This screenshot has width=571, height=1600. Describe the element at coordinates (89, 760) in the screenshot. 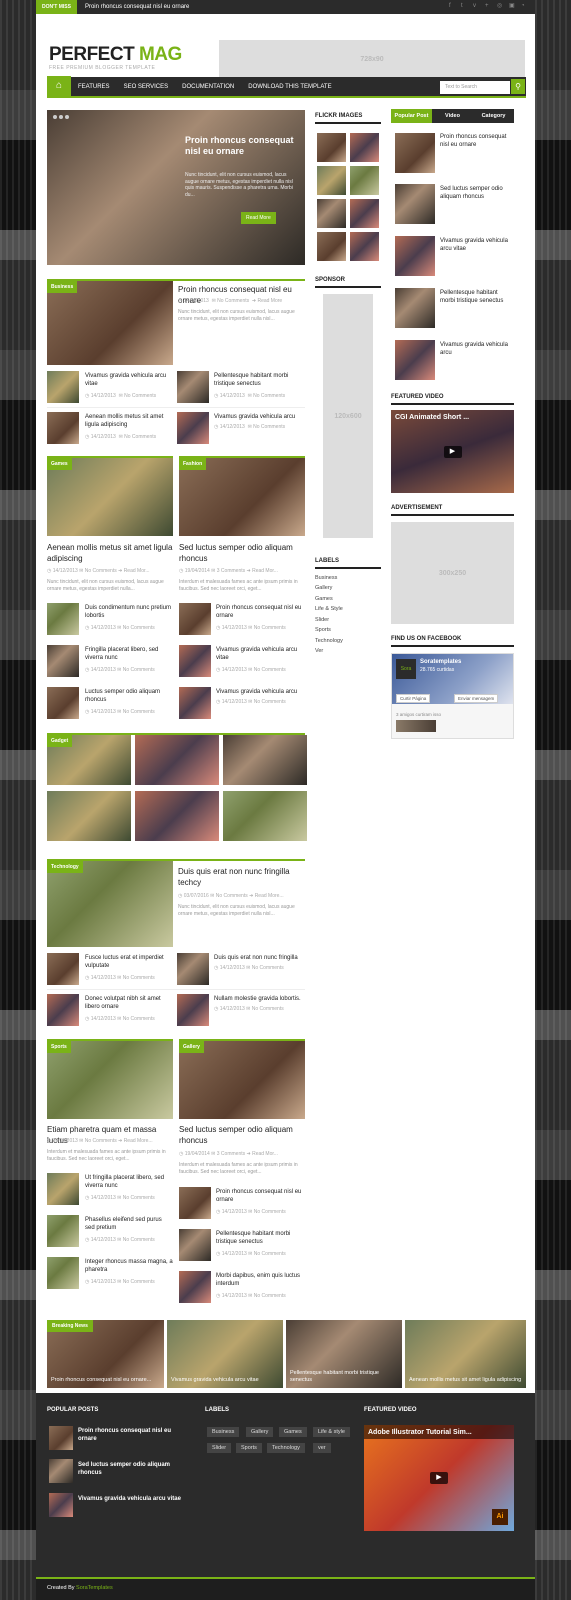

I see `gallery-image: Gadget` at that location.